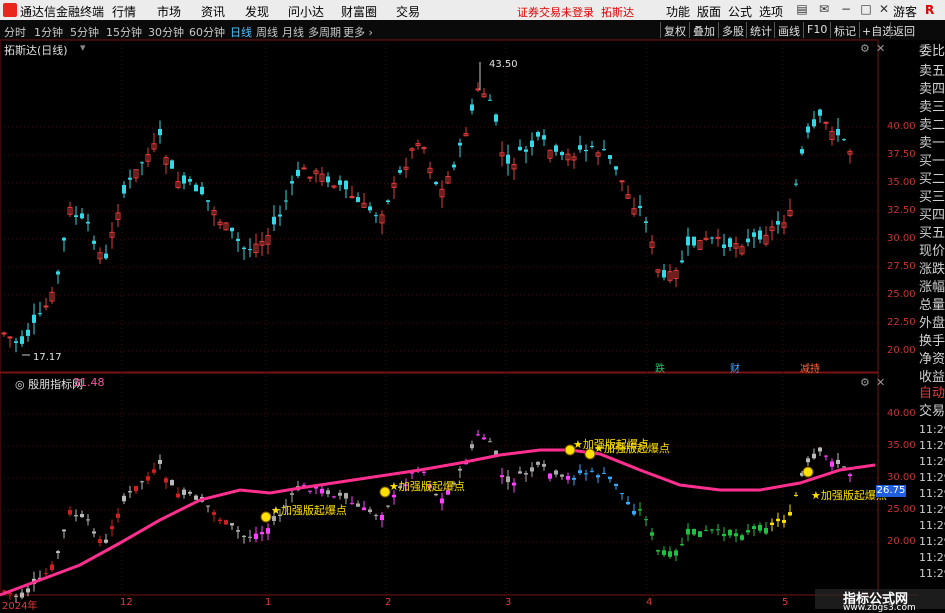 This screenshot has height=613, width=945. What do you see at coordinates (932, 90) in the screenshot?
I see `side-item: 卖四` at bounding box center [932, 90].